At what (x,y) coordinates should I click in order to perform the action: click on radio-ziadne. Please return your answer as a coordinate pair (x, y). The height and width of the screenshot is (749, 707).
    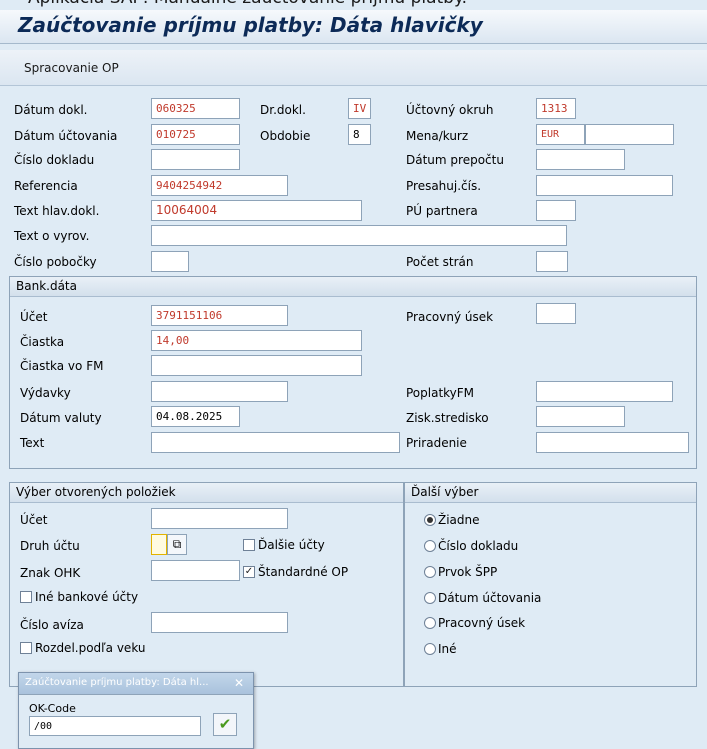
    Looking at the image, I should click on (430, 520).